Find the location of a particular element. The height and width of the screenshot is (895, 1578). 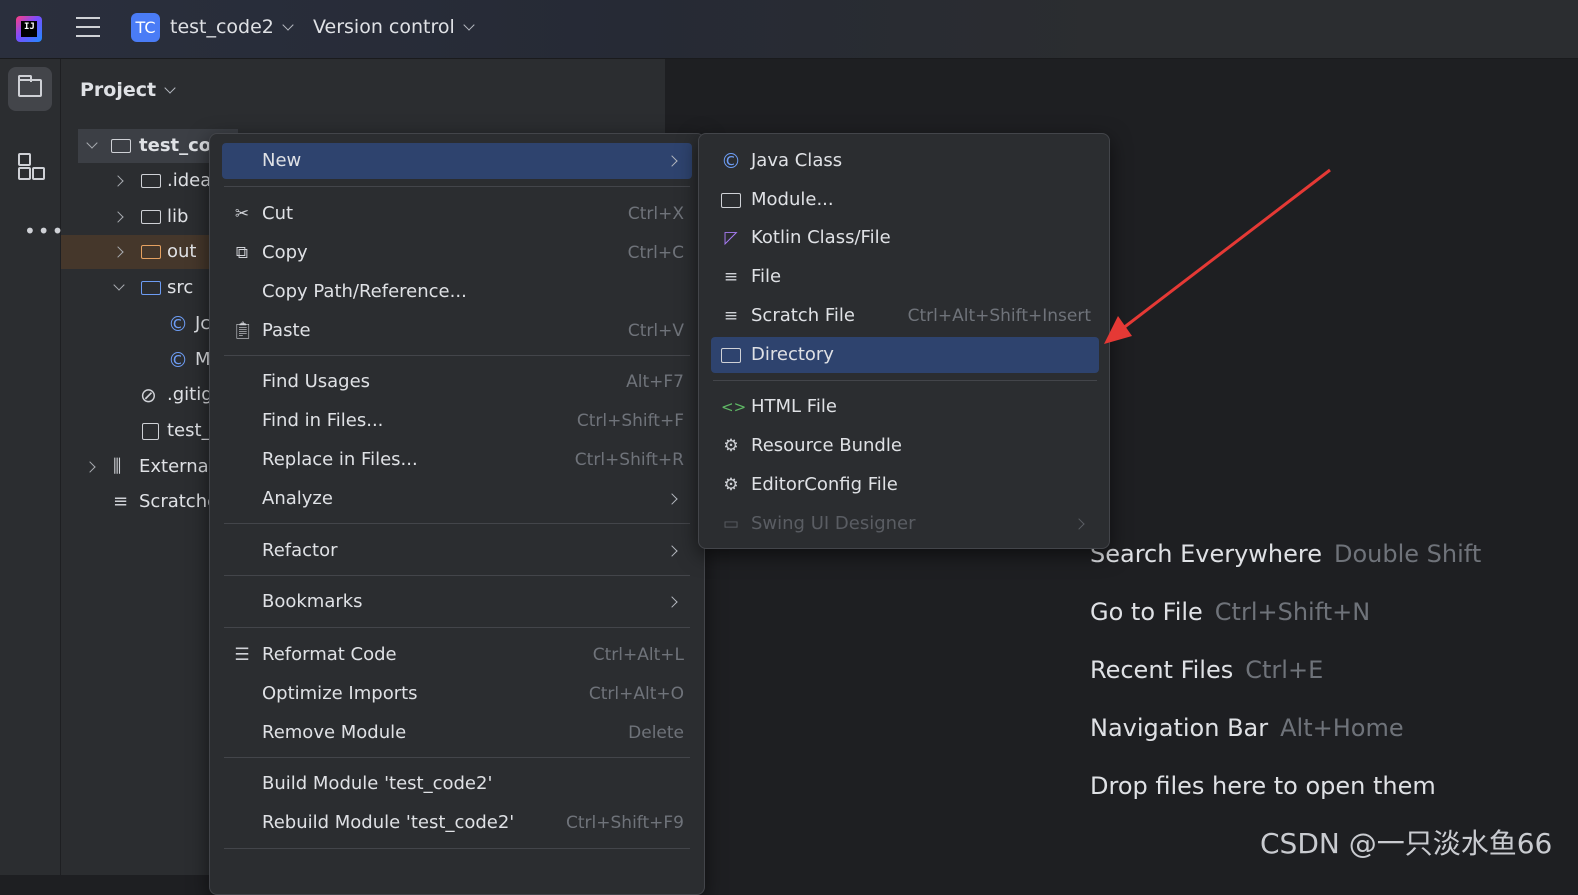

annotation-arrow is located at coordinates (1217, 256).